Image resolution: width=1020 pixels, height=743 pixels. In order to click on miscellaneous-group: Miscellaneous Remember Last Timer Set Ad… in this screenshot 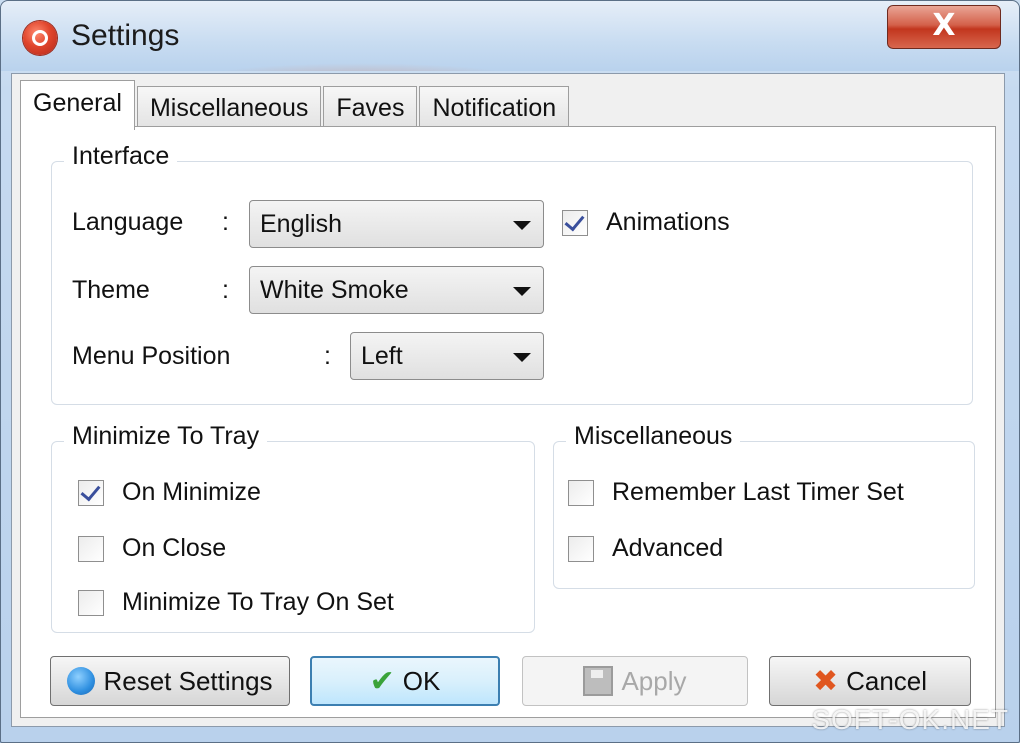, I will do `click(764, 505)`.